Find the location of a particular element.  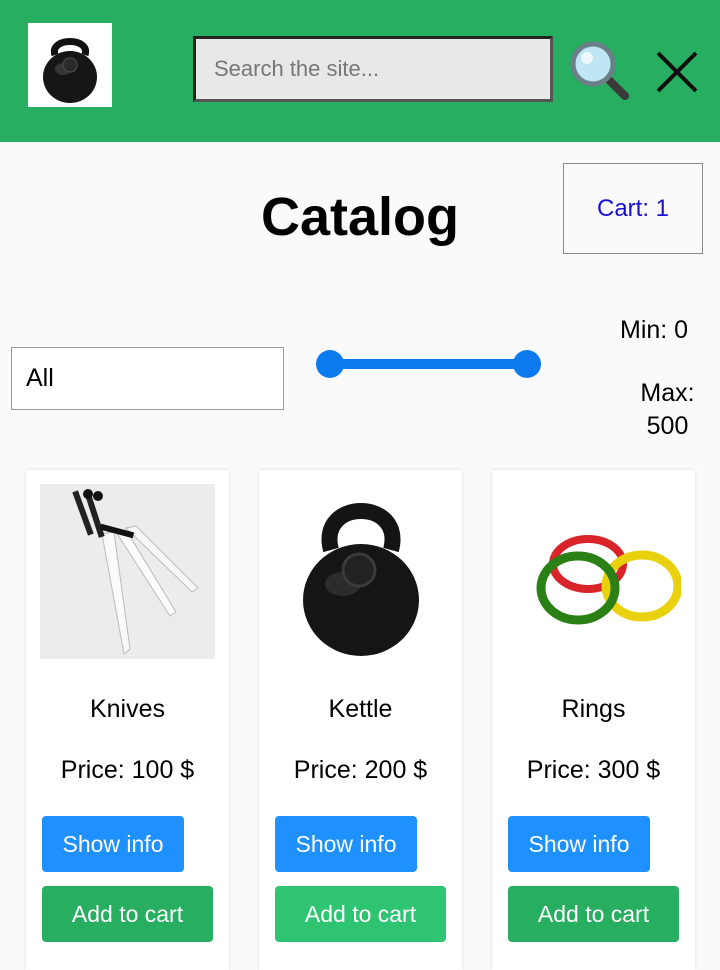

close-icon is located at coordinates (677, 72).